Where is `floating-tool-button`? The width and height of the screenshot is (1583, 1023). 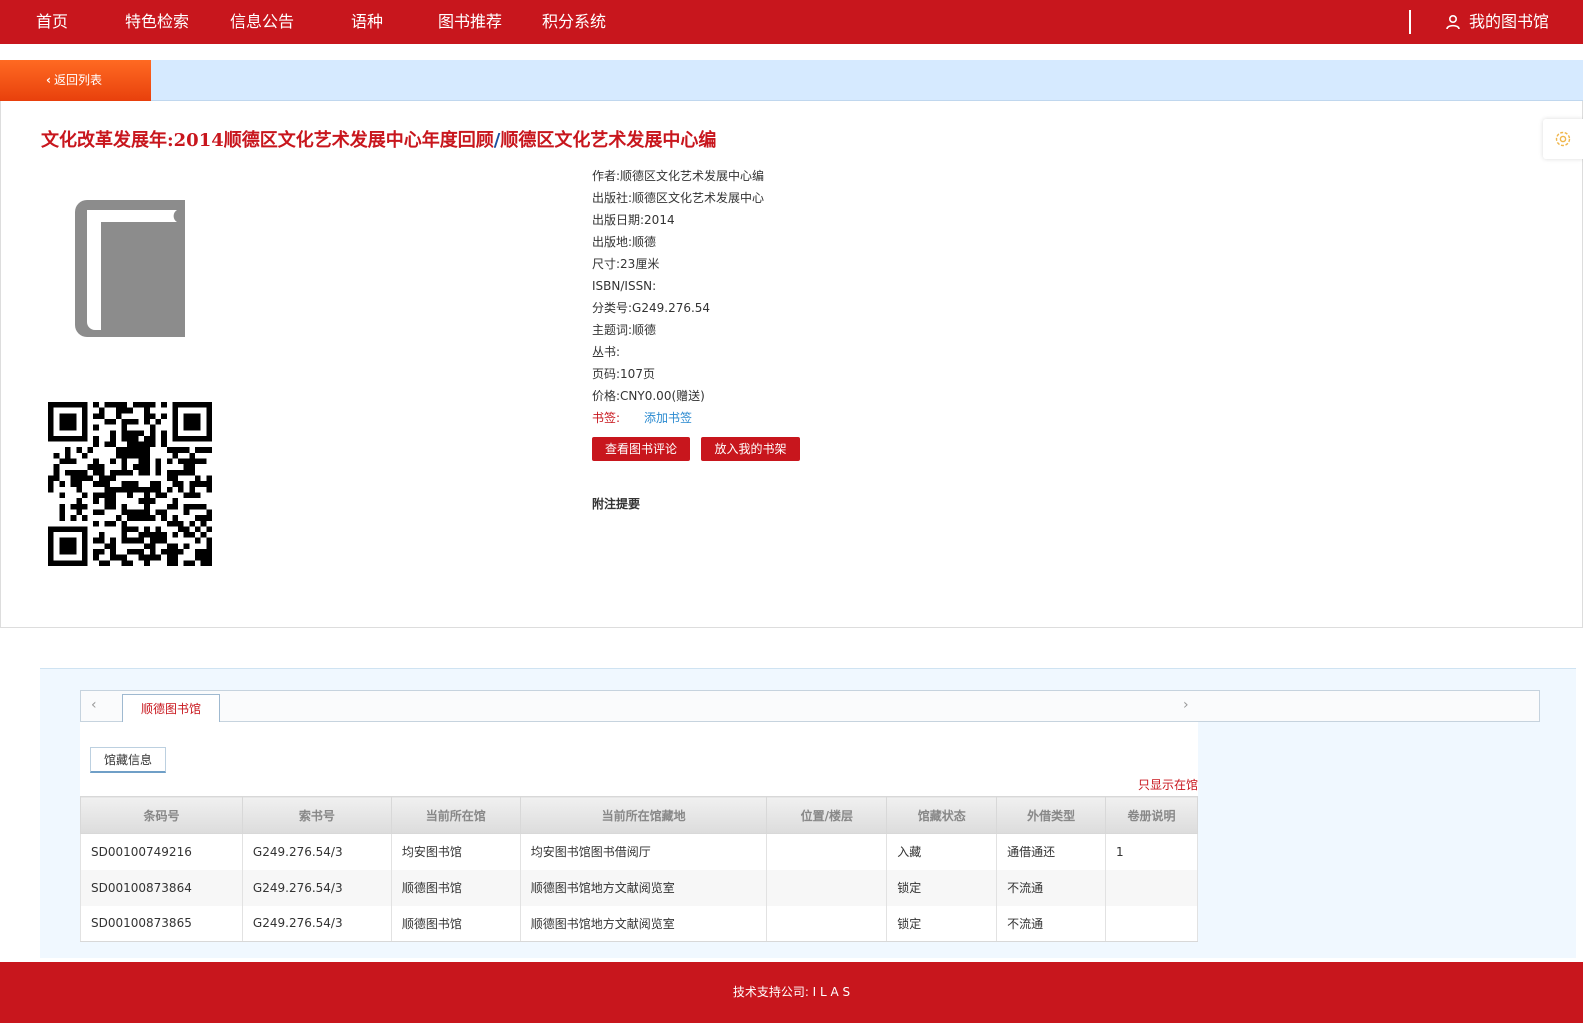
floating-tool-button is located at coordinates (1563, 139).